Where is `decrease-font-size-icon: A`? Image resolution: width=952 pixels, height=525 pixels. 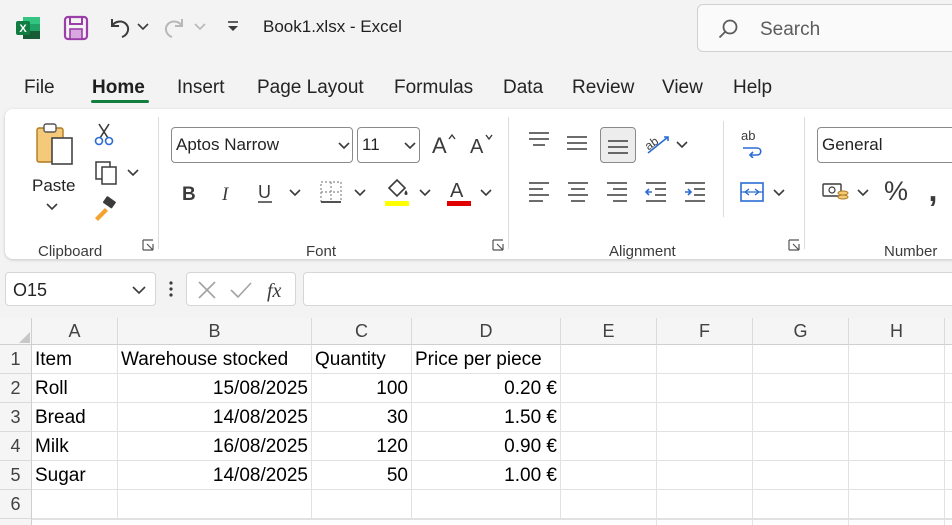 decrease-font-size-icon: A is located at coordinates (482, 144).